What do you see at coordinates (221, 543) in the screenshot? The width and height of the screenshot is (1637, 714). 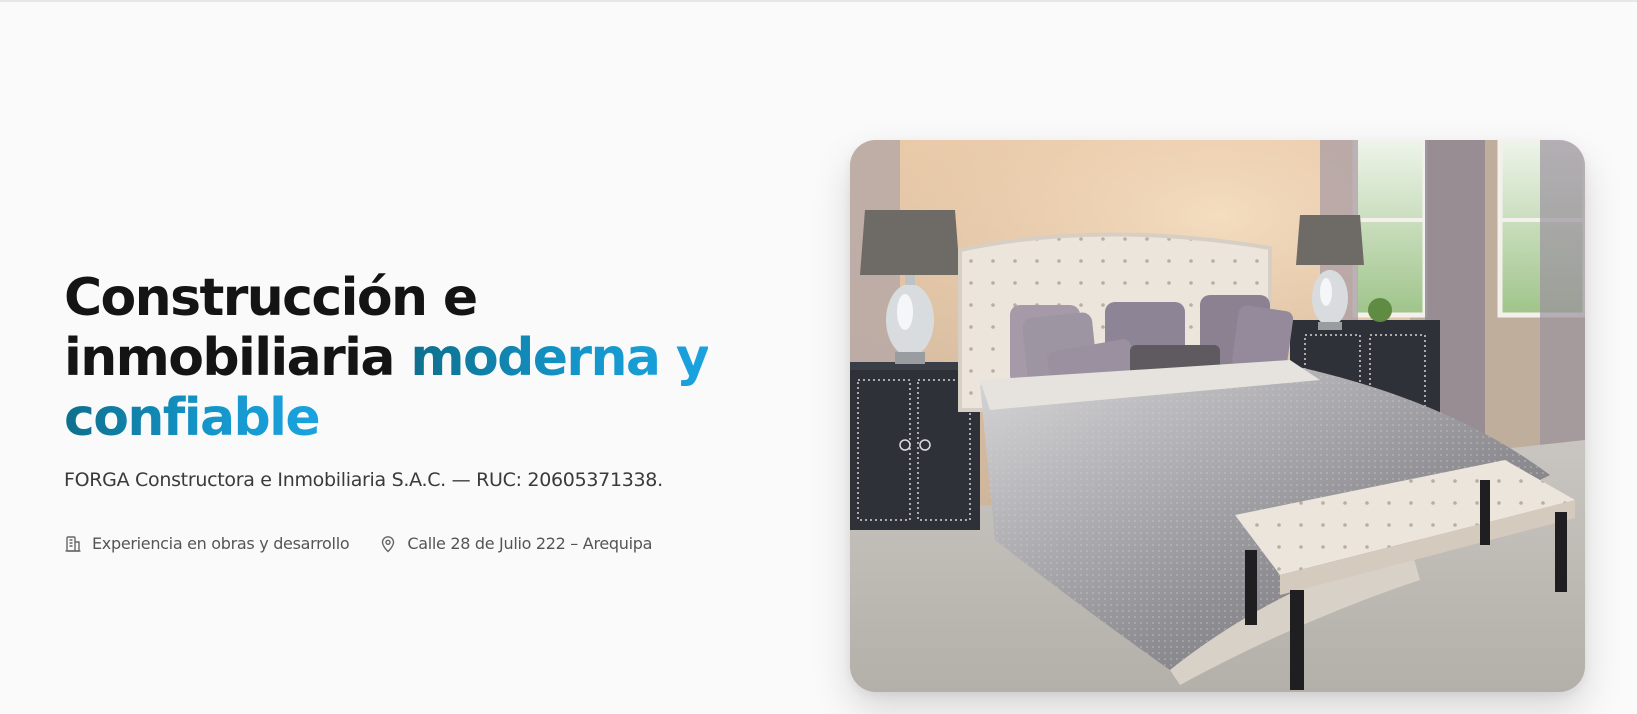 I see `feature-experience-label: Experiencia en obras y desarrollo` at bounding box center [221, 543].